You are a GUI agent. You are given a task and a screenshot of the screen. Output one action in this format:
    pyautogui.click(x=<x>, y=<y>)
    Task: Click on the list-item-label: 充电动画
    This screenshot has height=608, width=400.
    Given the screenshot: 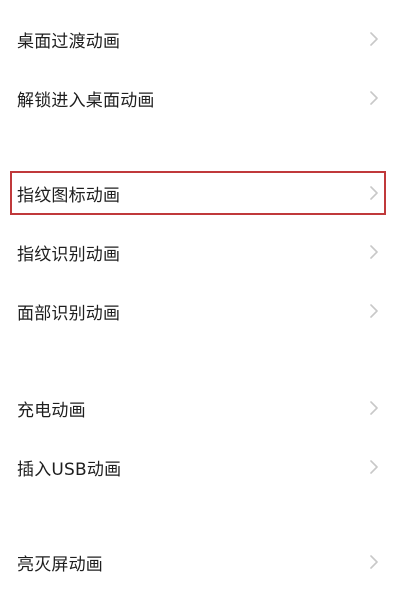 What is the action you would take?
    pyautogui.click(x=51, y=410)
    